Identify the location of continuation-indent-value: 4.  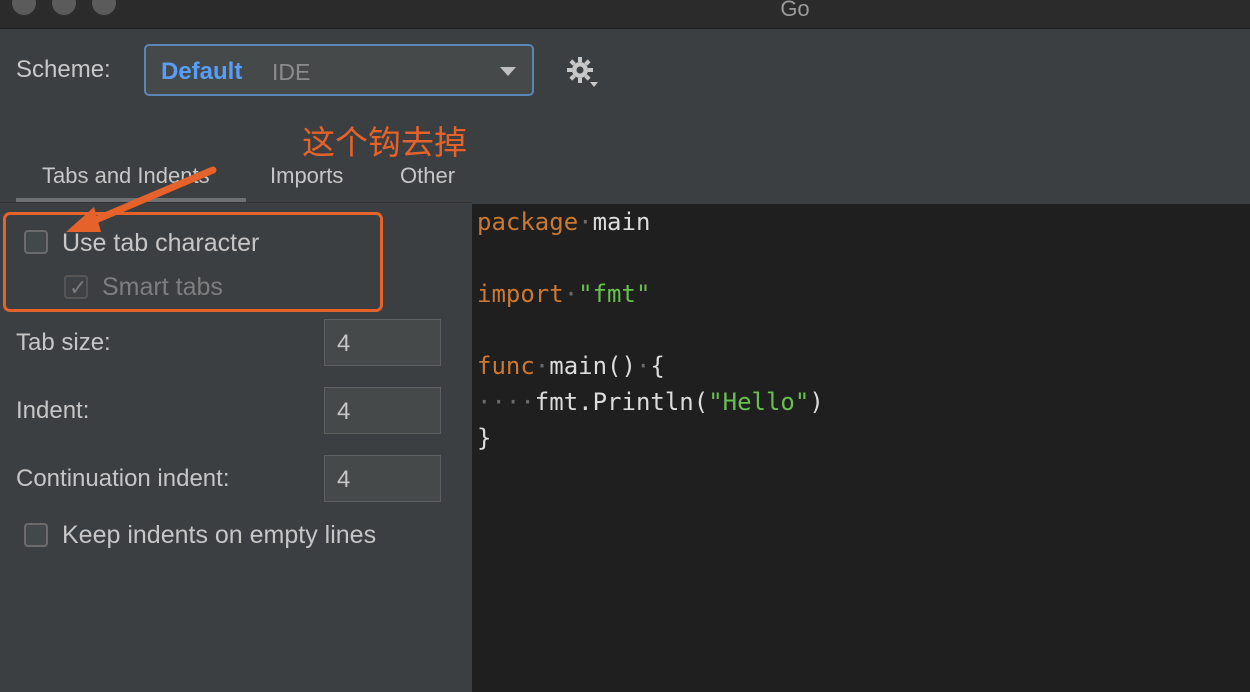
(344, 479).